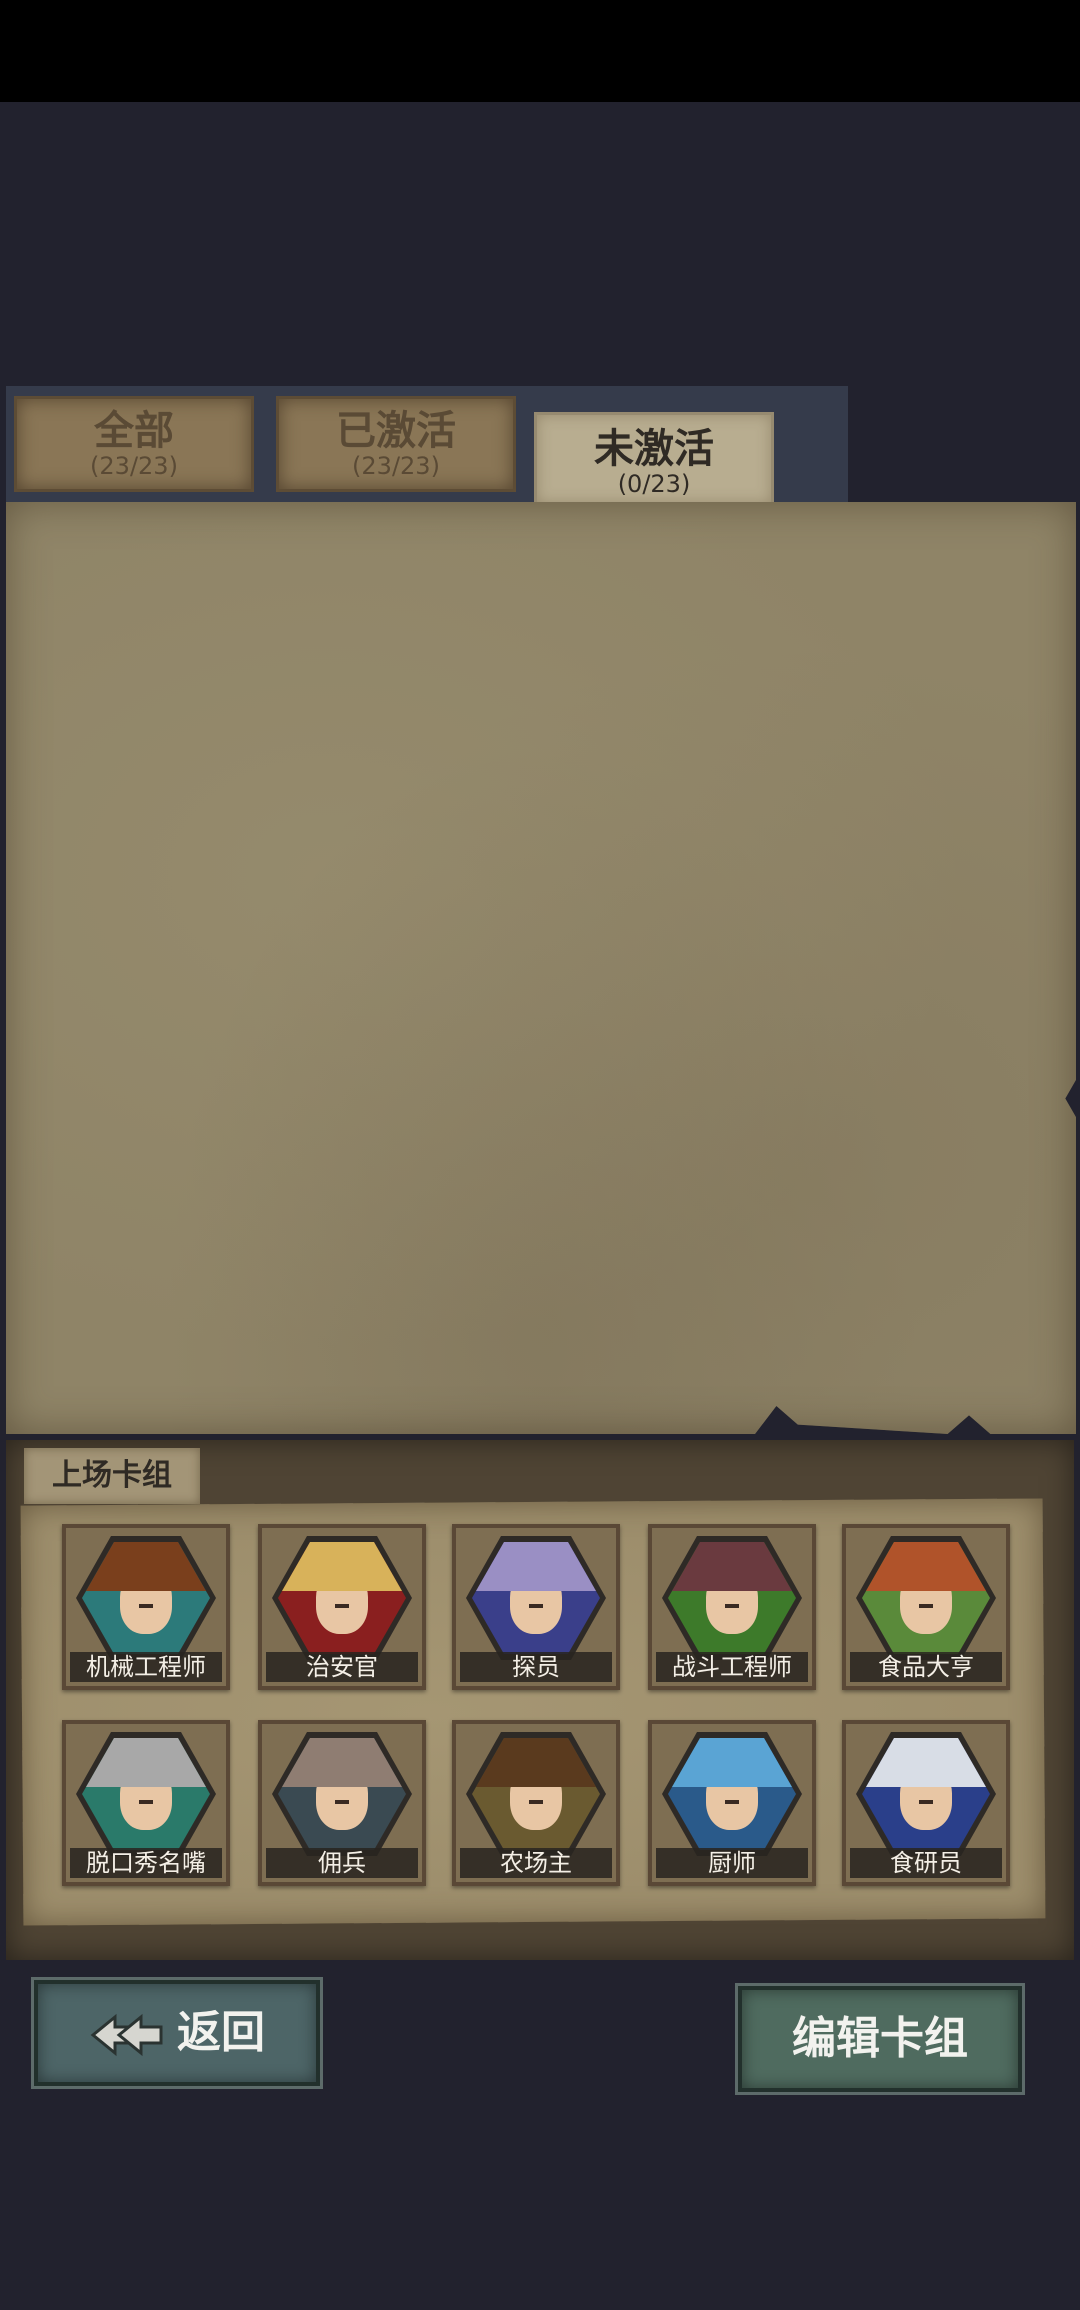 The width and height of the screenshot is (1080, 2310). I want to click on back-button: 返回, so click(177, 2033).